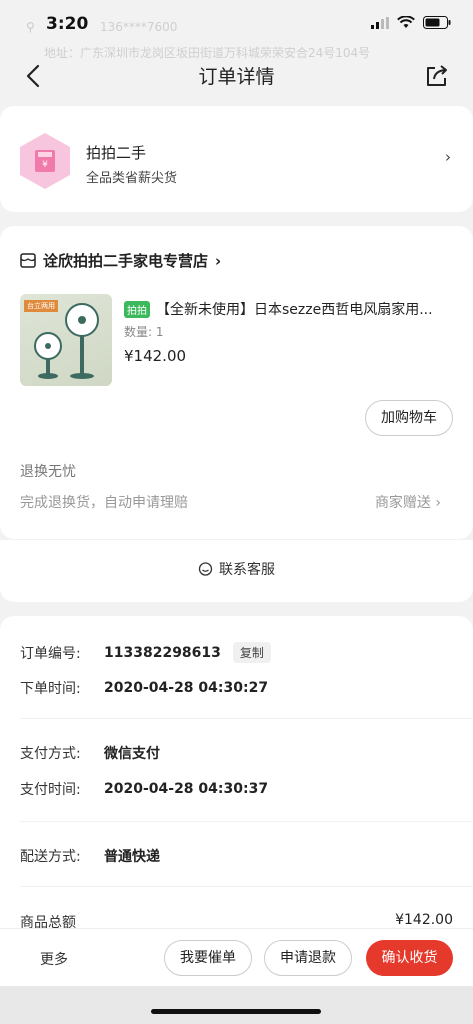 This screenshot has height=1024, width=473. I want to click on order-time-value: 2020-04-28 04:30:27, so click(186, 688).